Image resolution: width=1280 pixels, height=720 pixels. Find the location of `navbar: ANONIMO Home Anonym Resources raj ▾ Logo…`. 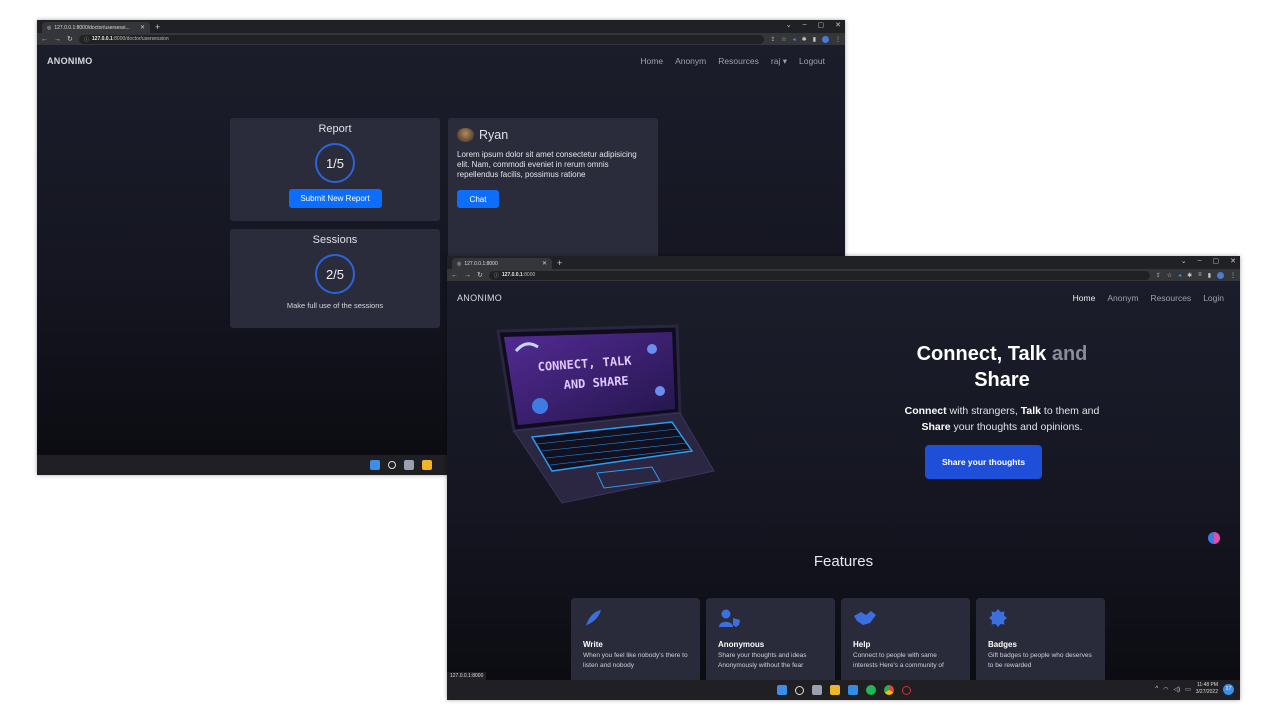

navbar: ANONIMO Home Anonym Resources raj ▾ Logo… is located at coordinates (441, 61).